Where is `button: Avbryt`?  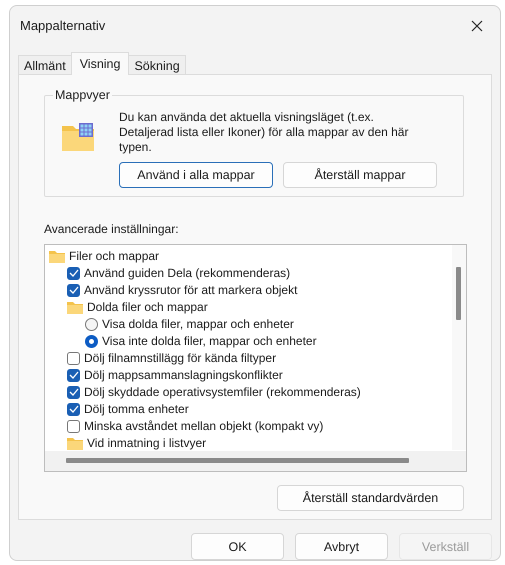 button: Avbryt is located at coordinates (341, 546).